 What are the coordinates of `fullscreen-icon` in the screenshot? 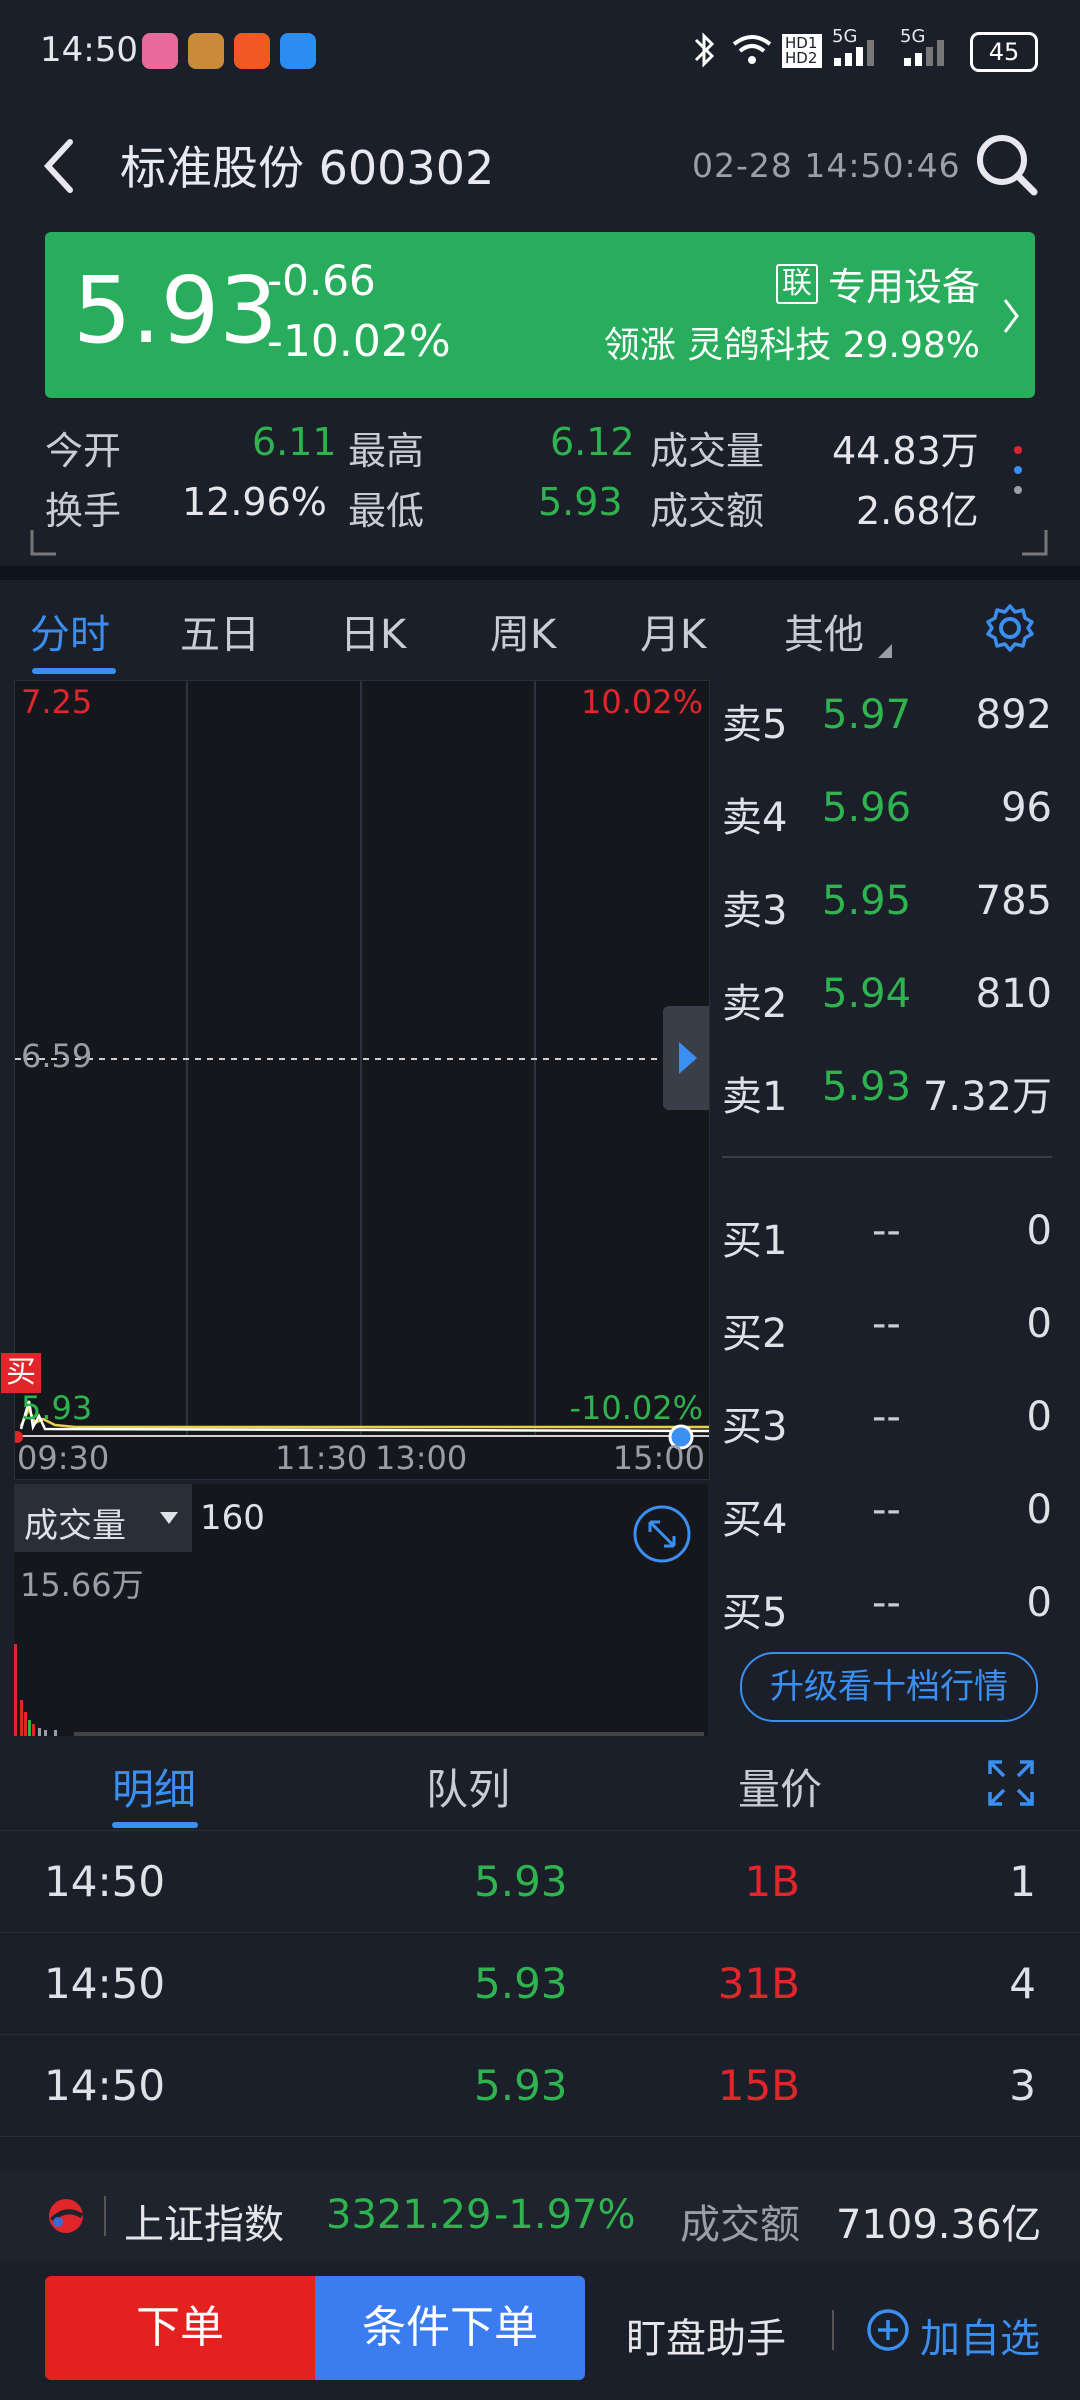 It's located at (1011, 1783).